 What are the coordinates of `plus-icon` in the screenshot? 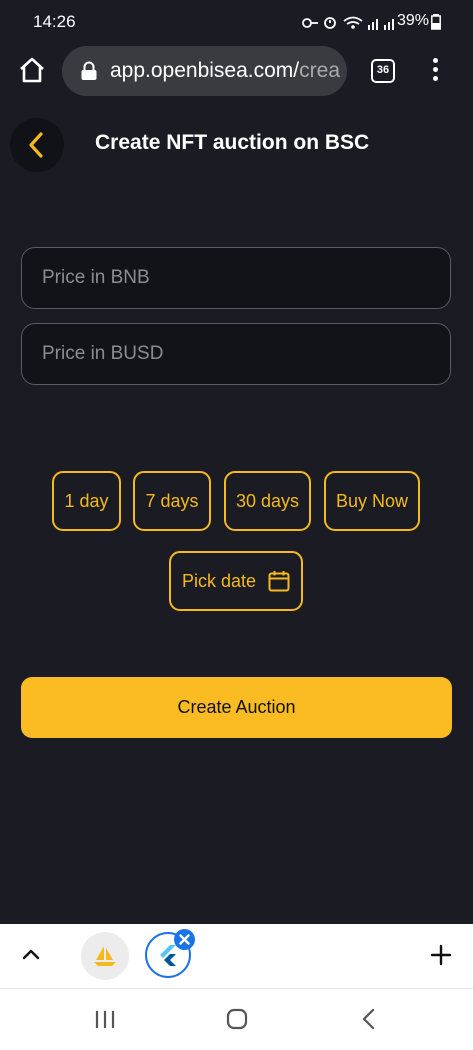 It's located at (441, 955).